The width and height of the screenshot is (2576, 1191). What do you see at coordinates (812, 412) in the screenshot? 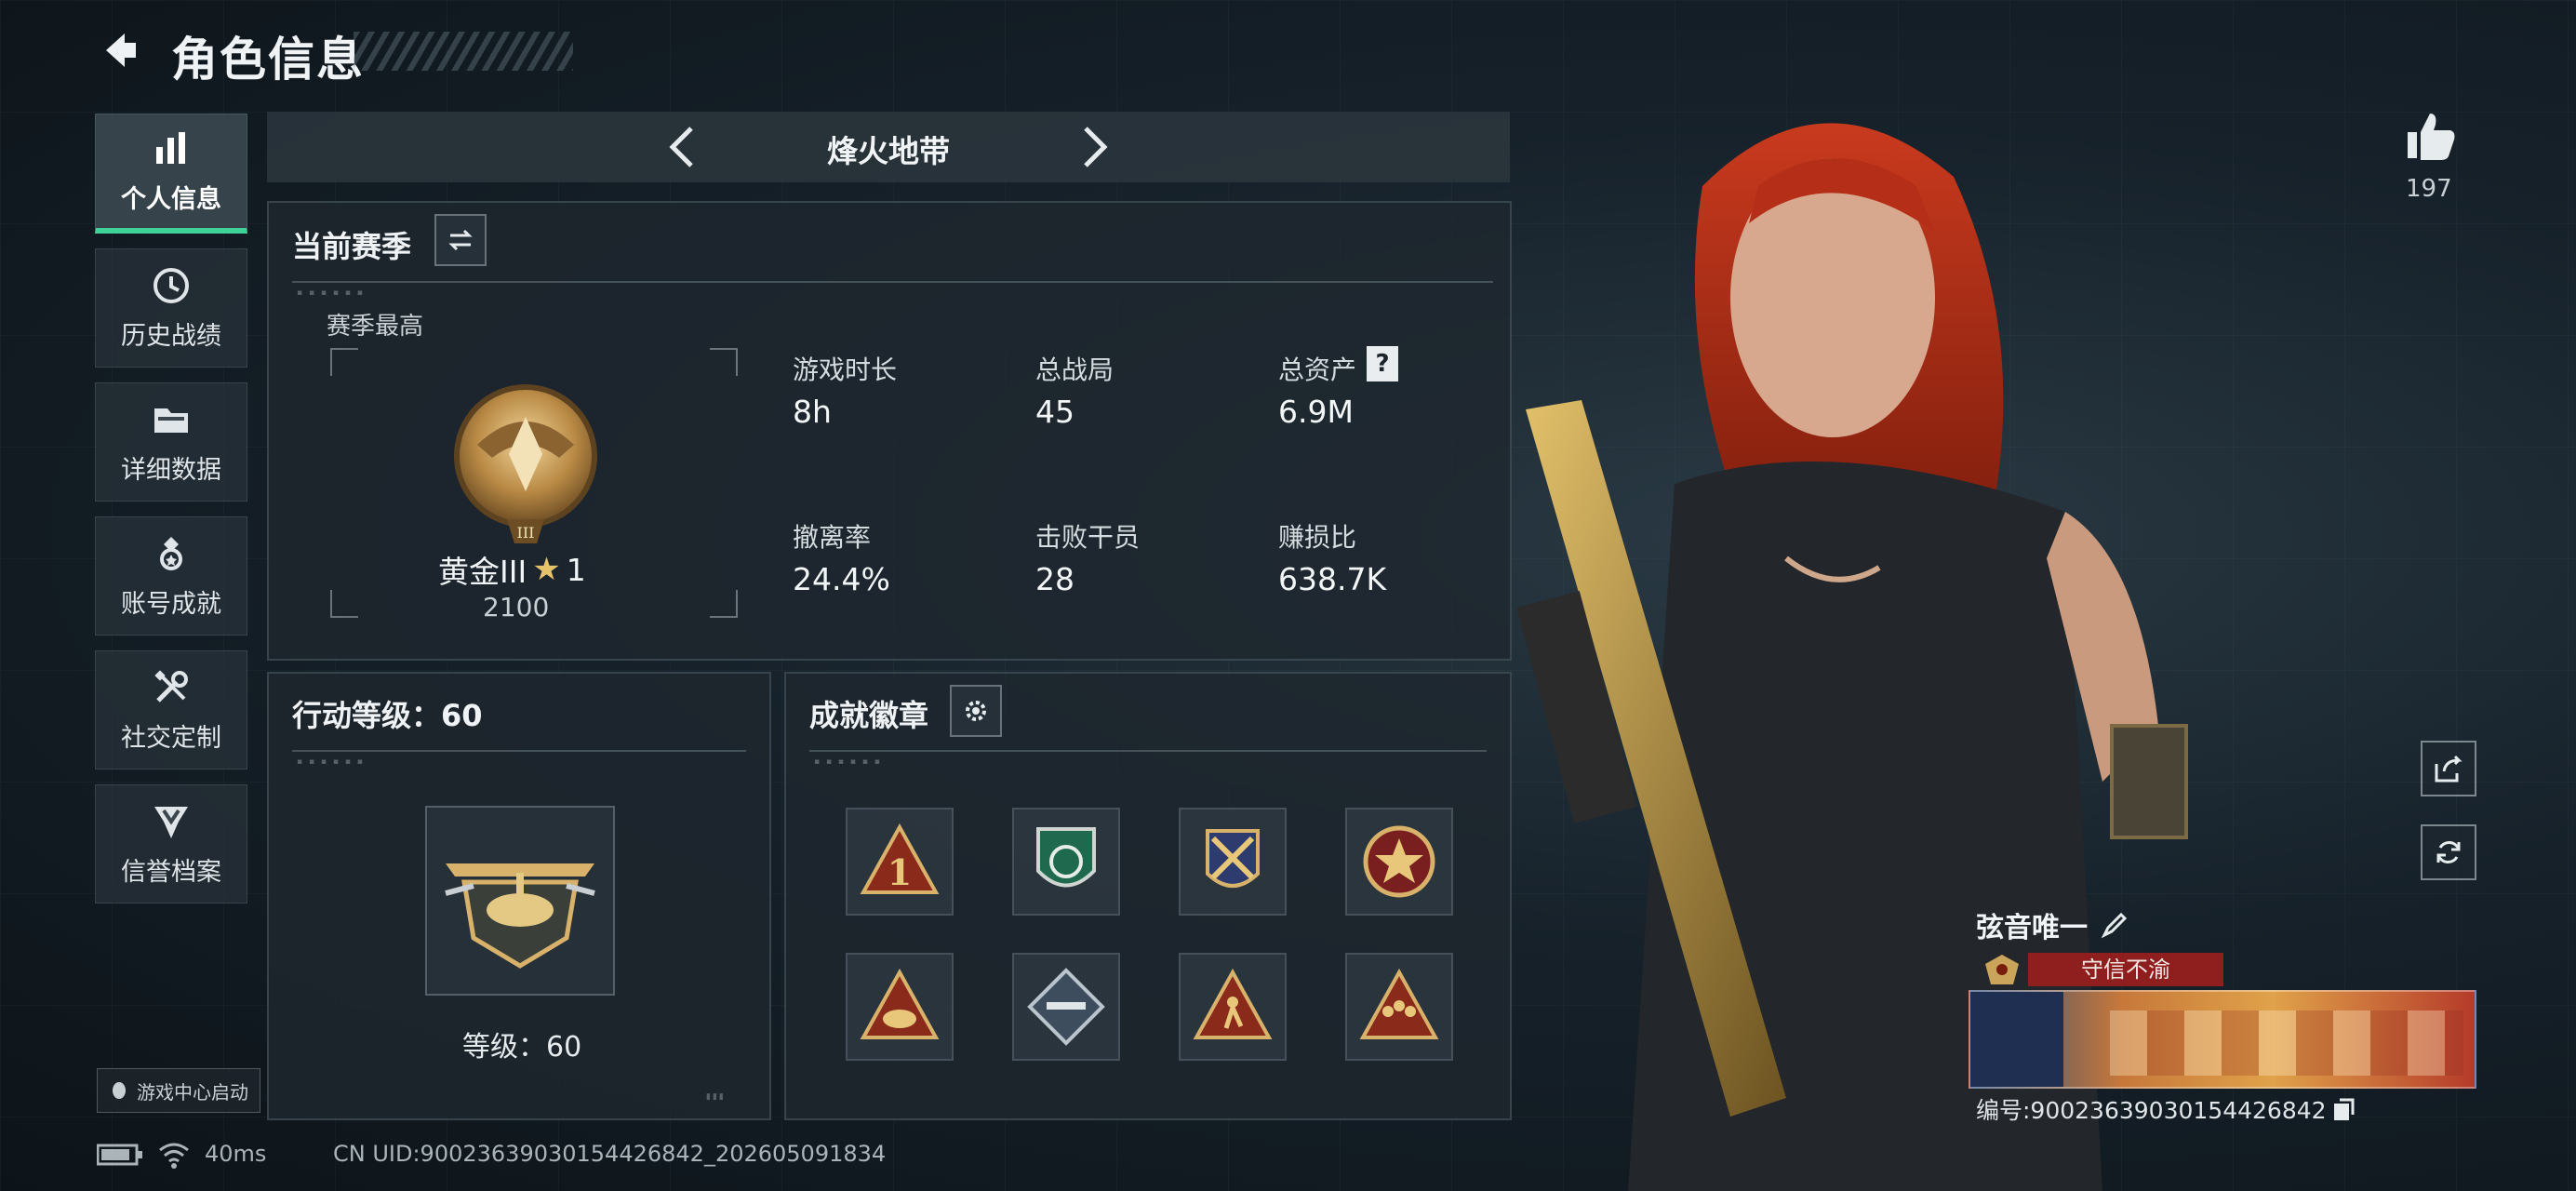
I see `stat-value: 8h` at bounding box center [812, 412].